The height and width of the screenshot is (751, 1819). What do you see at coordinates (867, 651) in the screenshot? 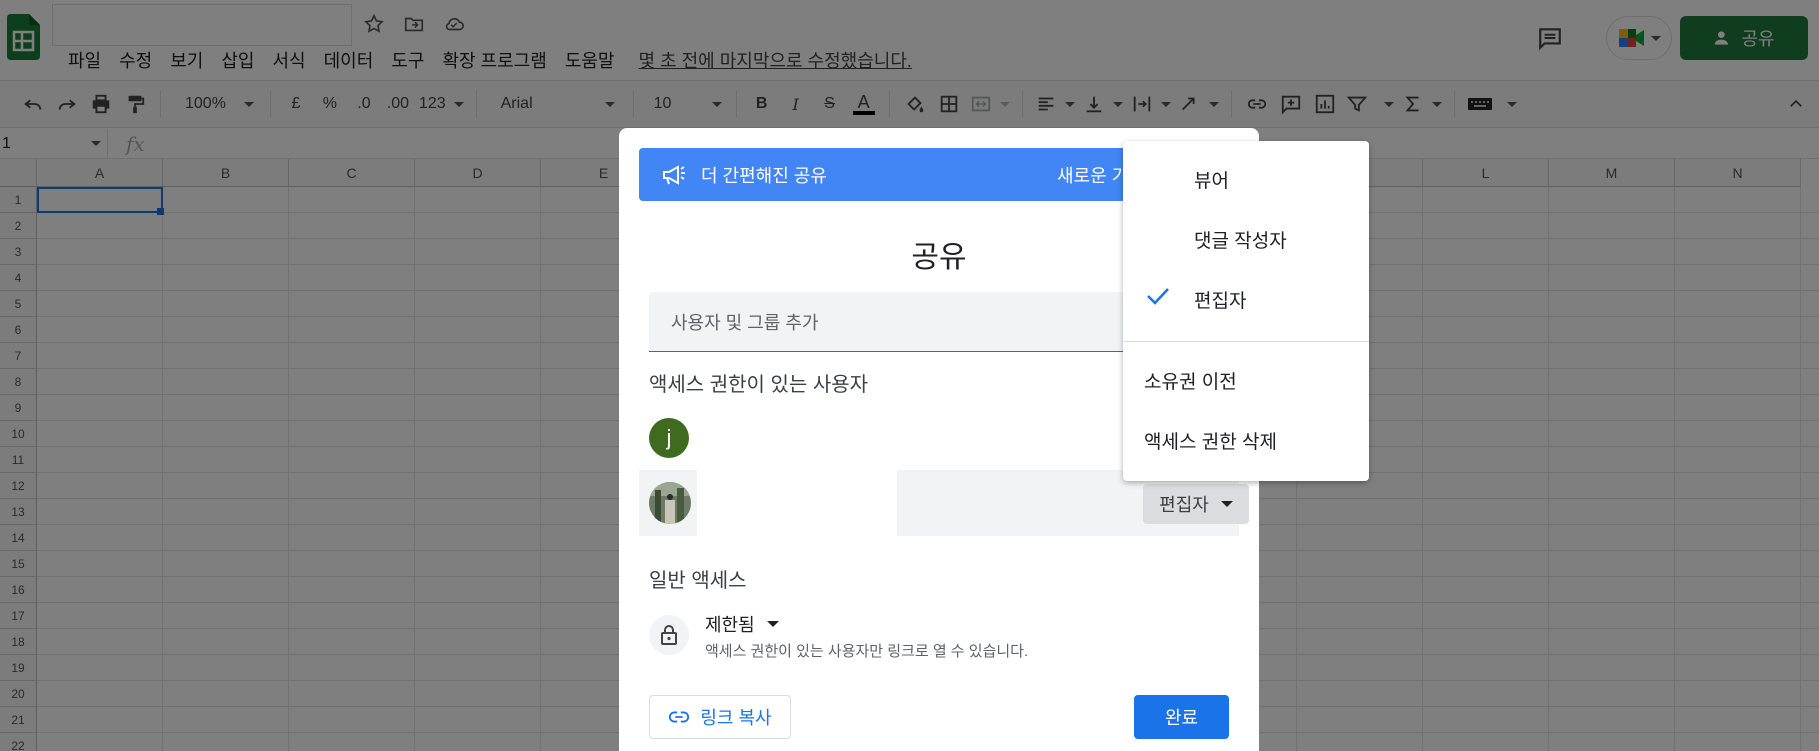
I see `general-access-description: 액세스 권한이 있는 사용자만 링크로 열 수 있습니다.` at bounding box center [867, 651].